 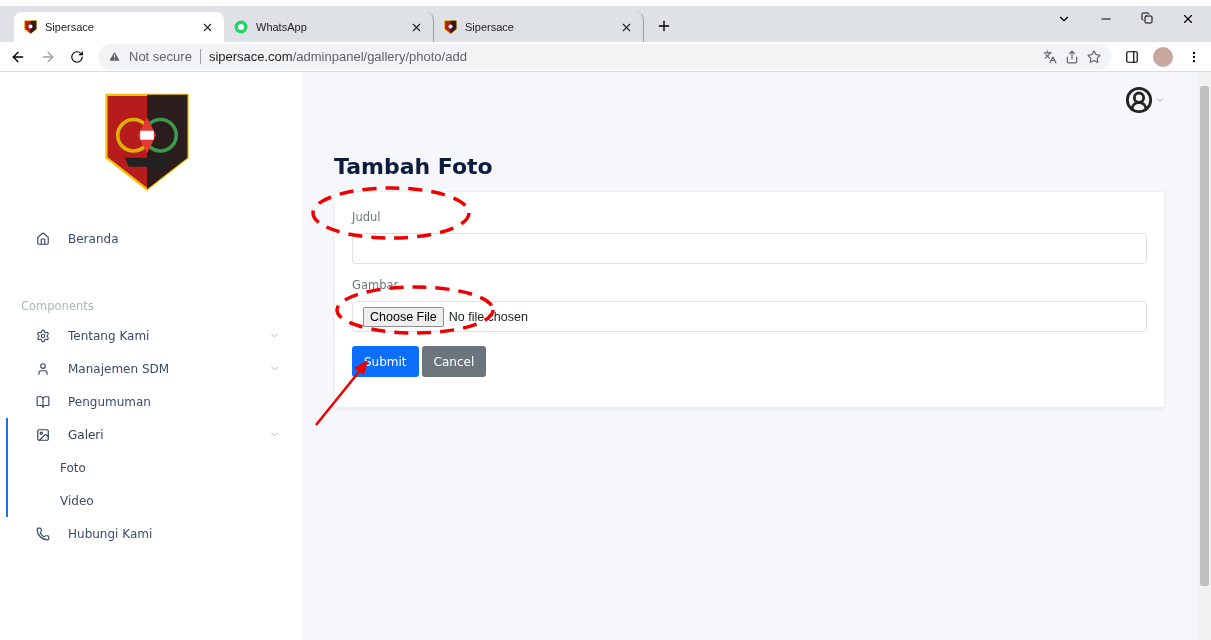 What do you see at coordinates (379, 56) in the screenshot?
I see `url-path: /adminpanel/gallery/photo/add` at bounding box center [379, 56].